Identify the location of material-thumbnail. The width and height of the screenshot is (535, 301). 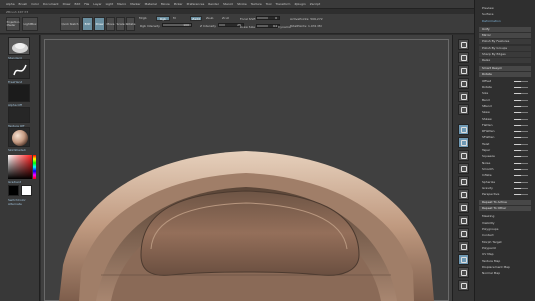
(19, 137).